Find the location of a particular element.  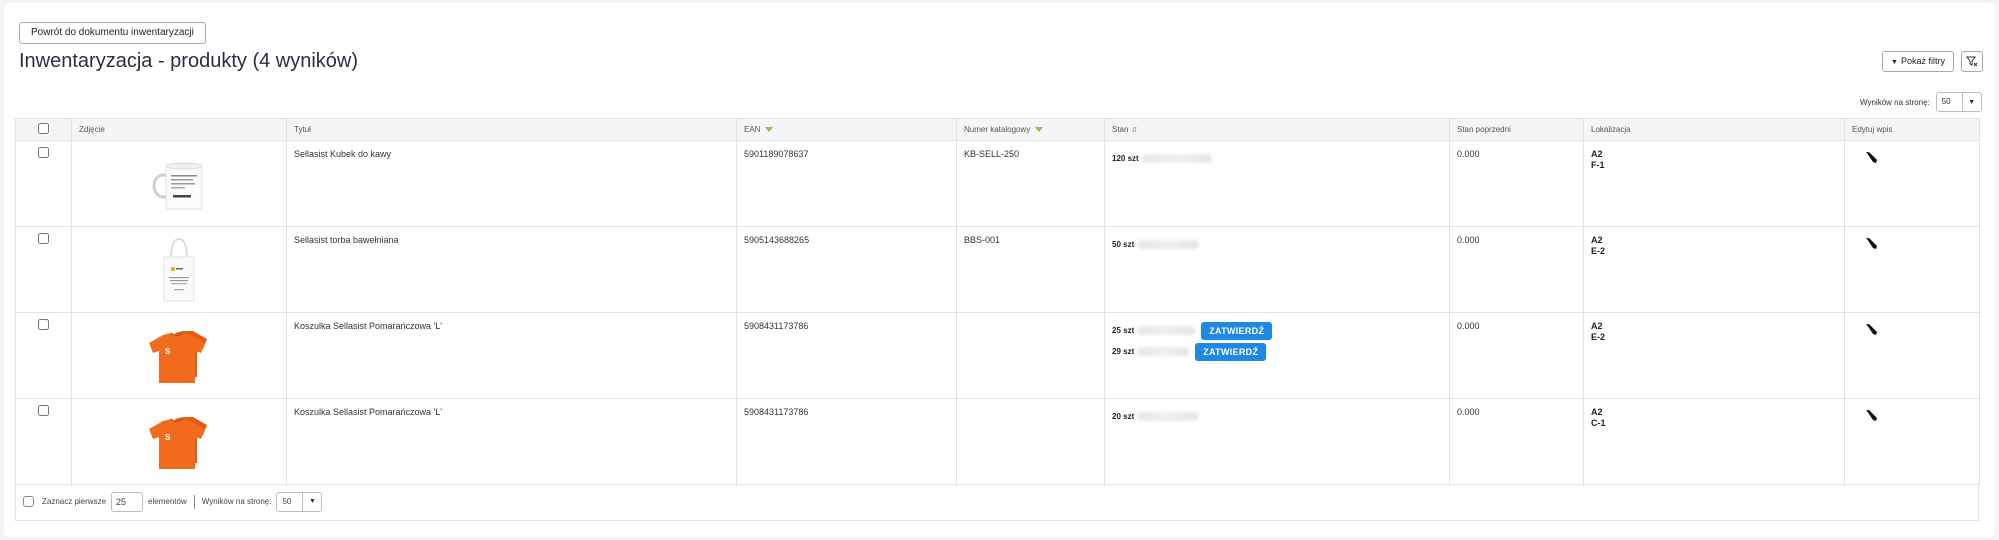

stock-cell: 120 szt is located at coordinates (1277, 183).